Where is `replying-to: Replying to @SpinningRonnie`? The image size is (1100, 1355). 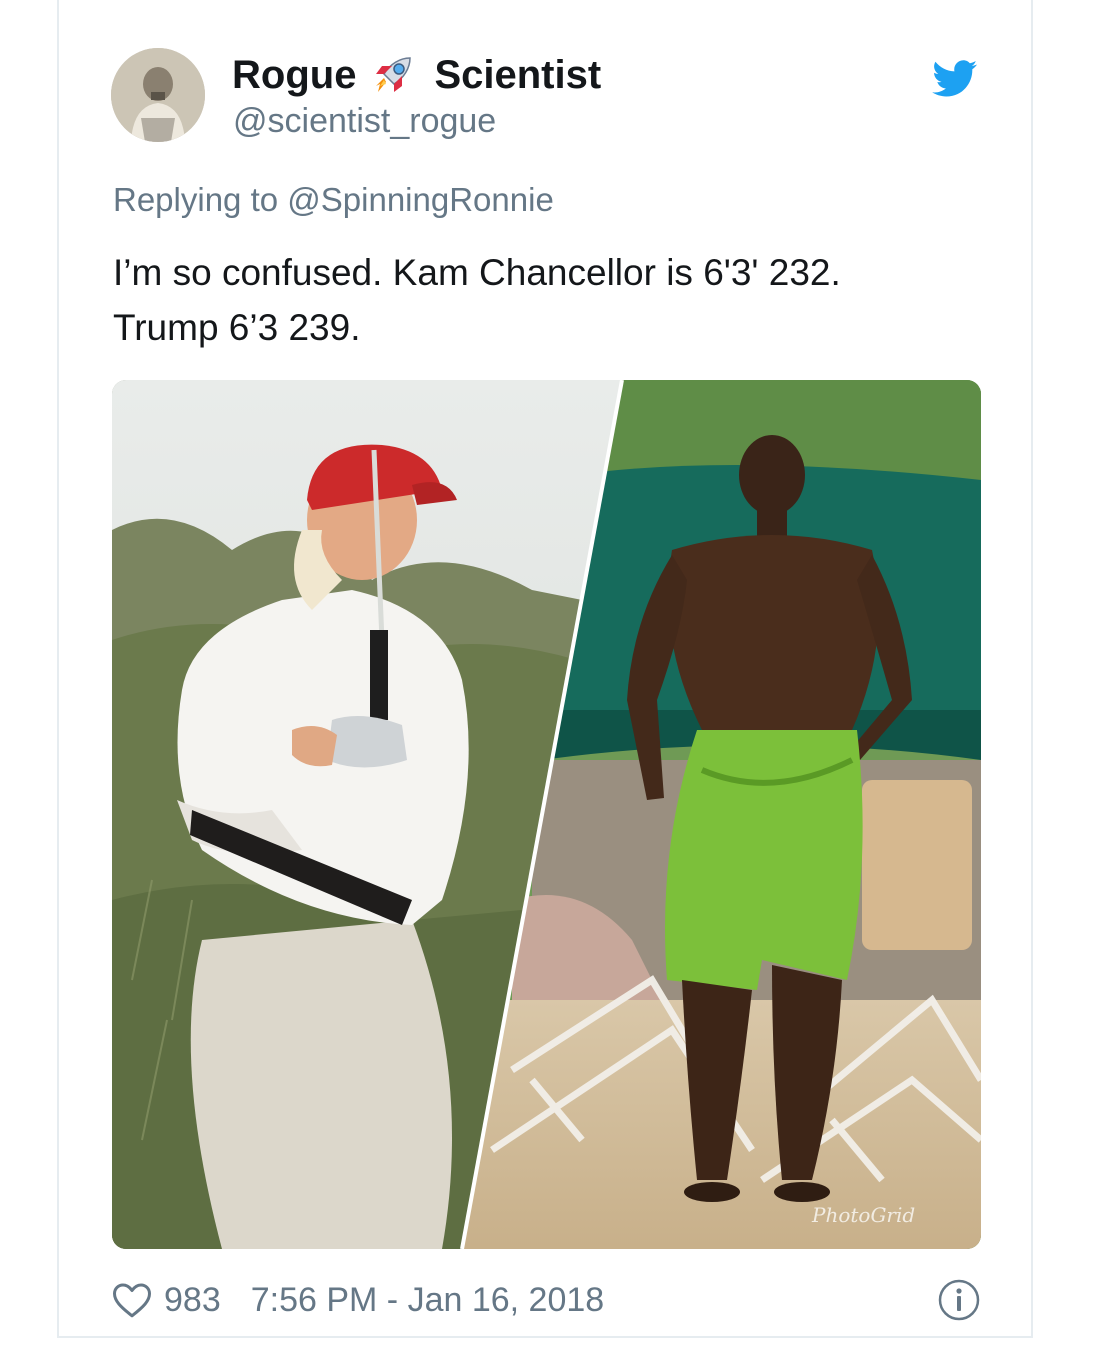
replying-to: Replying to @SpinningRonnie is located at coordinates (333, 200).